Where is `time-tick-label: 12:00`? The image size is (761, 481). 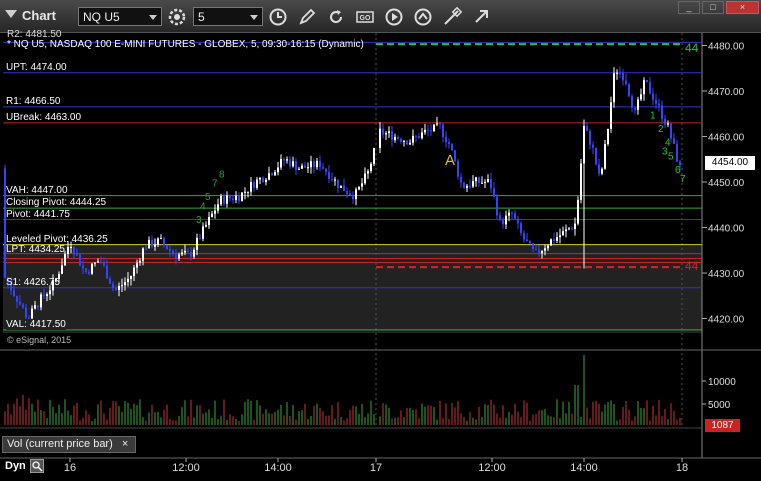
time-tick-label: 12:00 is located at coordinates (492, 468).